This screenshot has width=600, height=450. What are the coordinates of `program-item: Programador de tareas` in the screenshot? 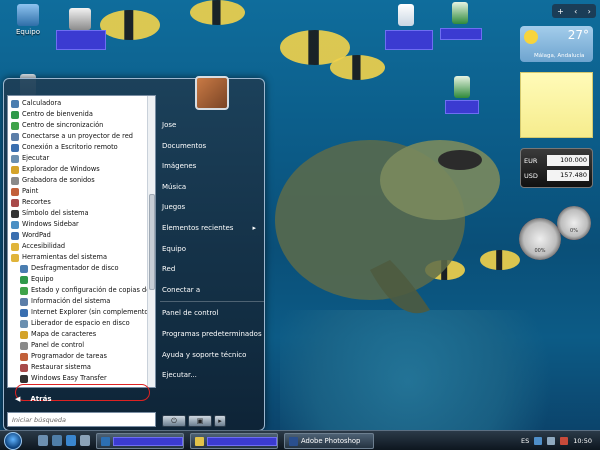 It's located at (81, 356).